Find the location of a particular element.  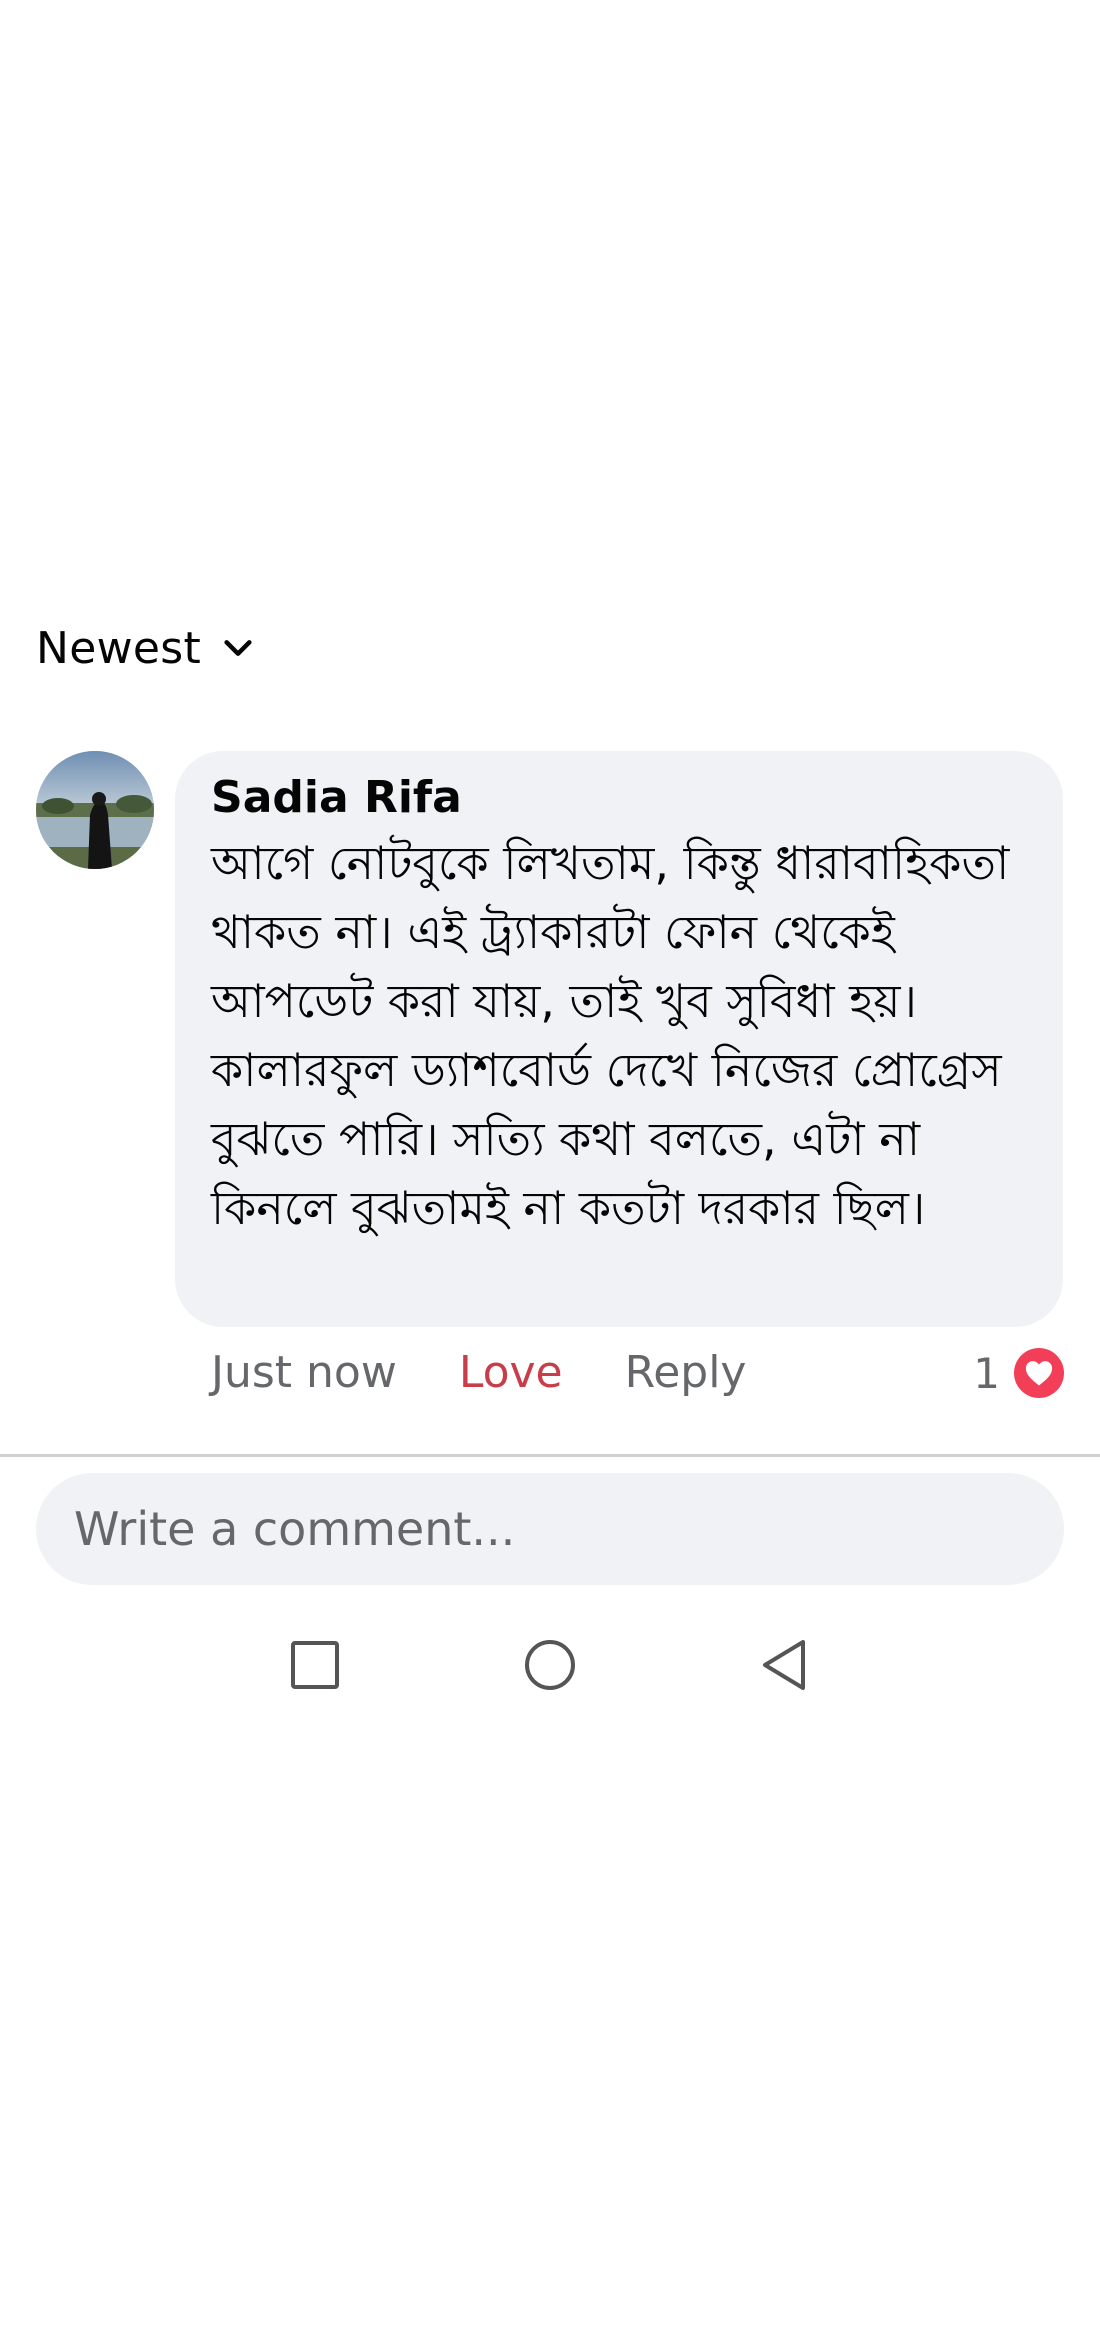

sort-label: Newest is located at coordinates (119, 648).